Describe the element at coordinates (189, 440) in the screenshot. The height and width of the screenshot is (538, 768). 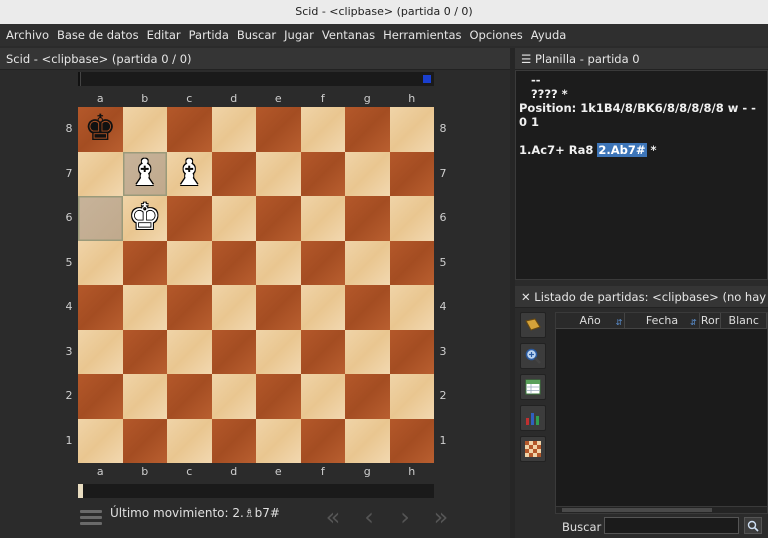
I see `square-c1` at that location.